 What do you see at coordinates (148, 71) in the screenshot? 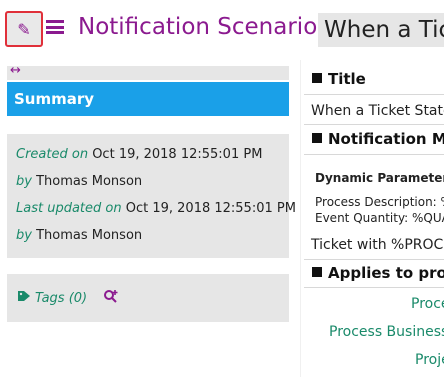
I see `panel-resize-handle: ↔` at bounding box center [148, 71].